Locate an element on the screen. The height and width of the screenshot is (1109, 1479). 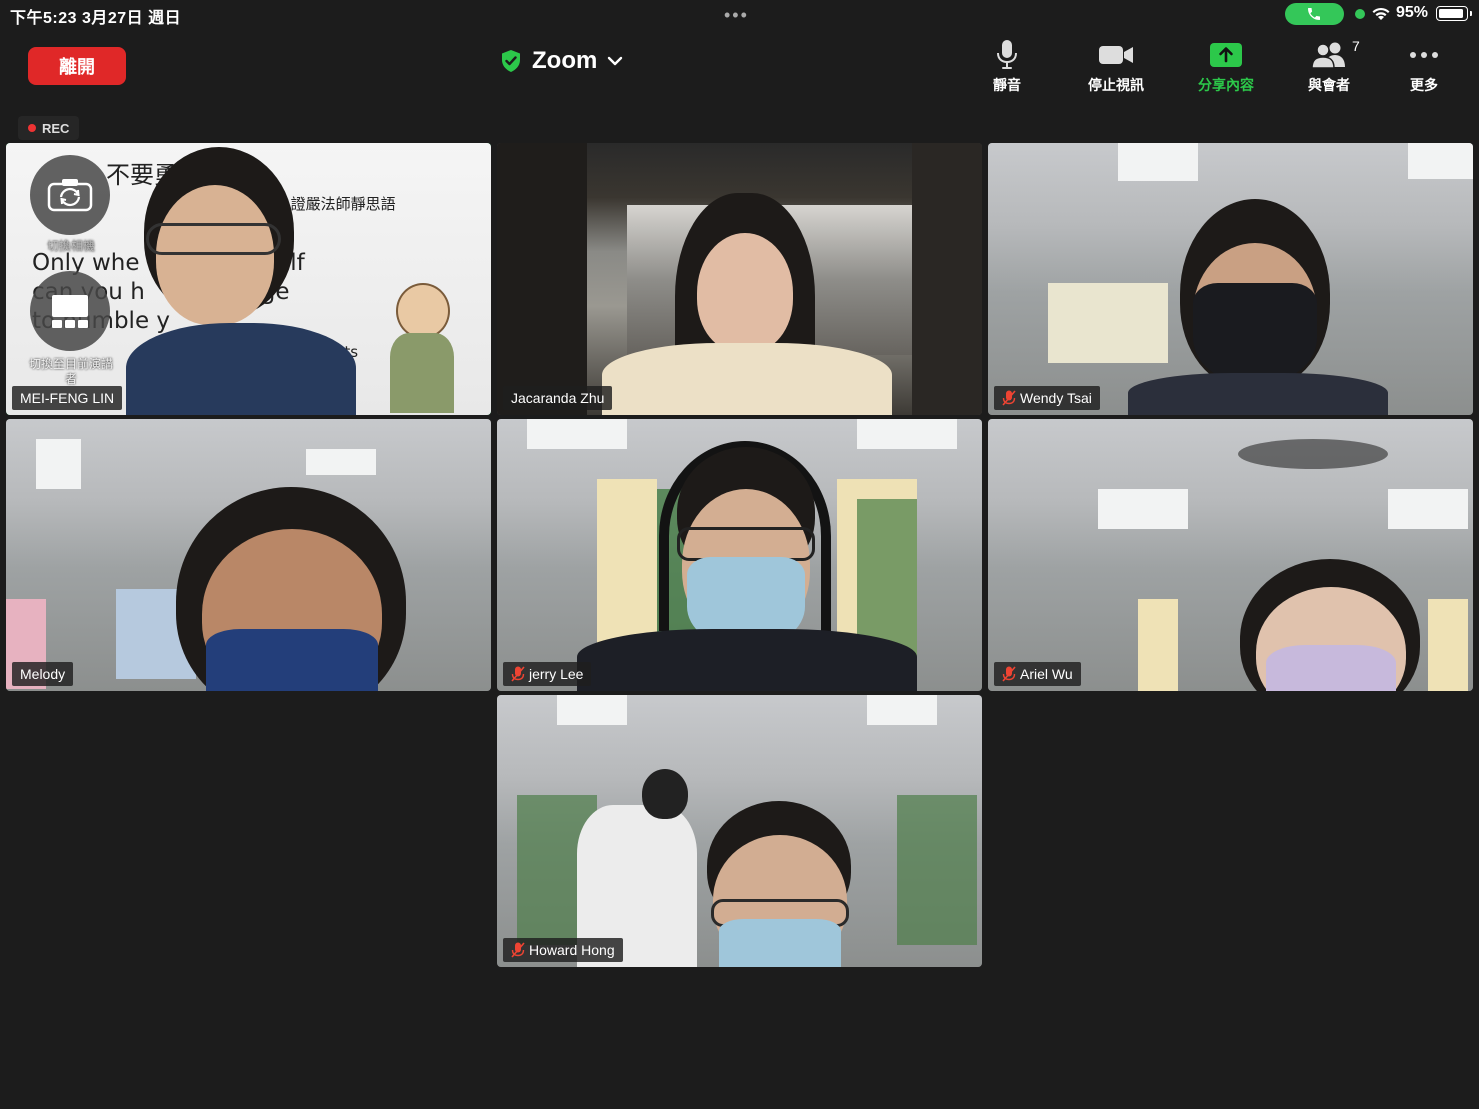
shield-check-icon is located at coordinates (511, 61).